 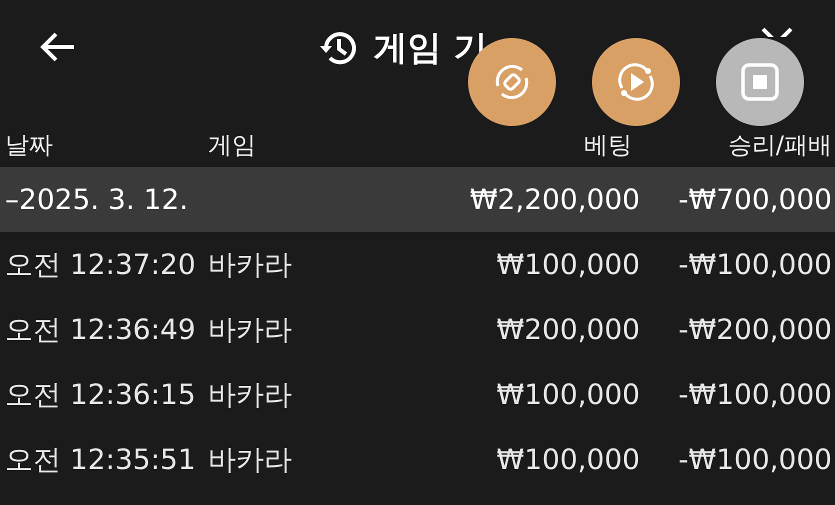 What do you see at coordinates (417, 199) in the screenshot?
I see `date-group-row: –2025. 3. 12. ₩2,200,000 -₩700,000` at bounding box center [417, 199].